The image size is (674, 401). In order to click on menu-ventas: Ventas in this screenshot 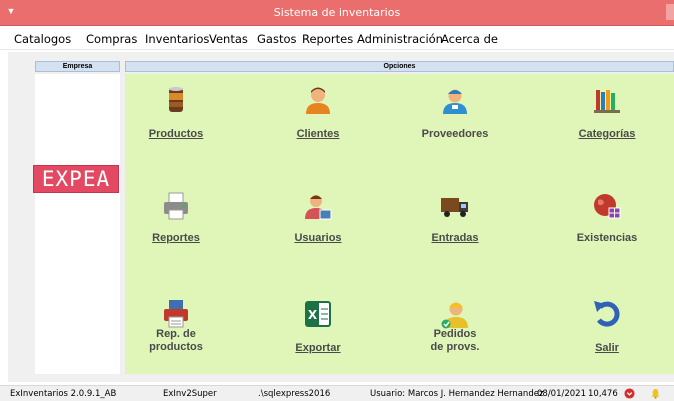, I will do `click(228, 39)`.